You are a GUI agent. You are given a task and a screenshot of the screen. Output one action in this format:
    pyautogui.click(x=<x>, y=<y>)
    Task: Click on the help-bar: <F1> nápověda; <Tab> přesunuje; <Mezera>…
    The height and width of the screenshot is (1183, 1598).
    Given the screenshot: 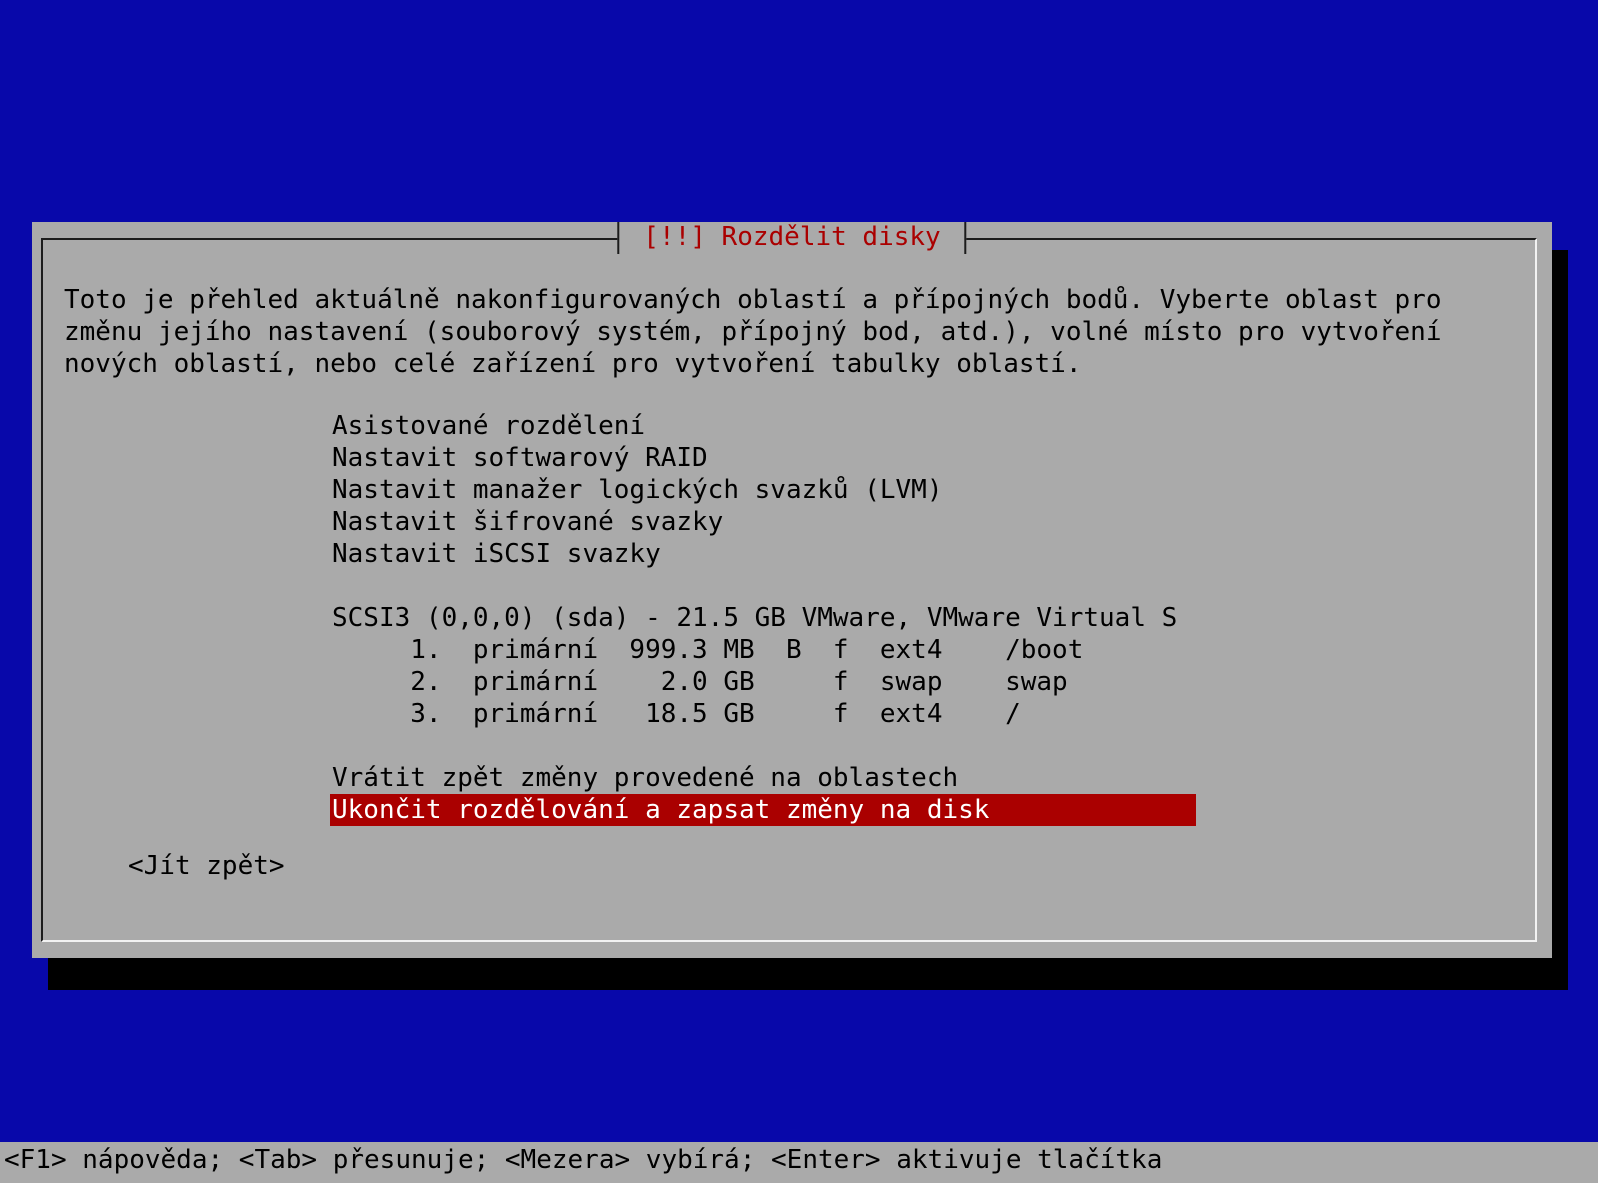 What is the action you would take?
    pyautogui.click(x=799, y=1162)
    